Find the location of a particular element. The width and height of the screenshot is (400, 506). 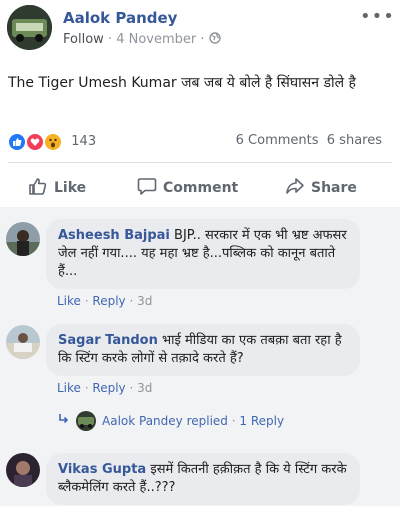

reply-arrow-icon is located at coordinates (64, 421).